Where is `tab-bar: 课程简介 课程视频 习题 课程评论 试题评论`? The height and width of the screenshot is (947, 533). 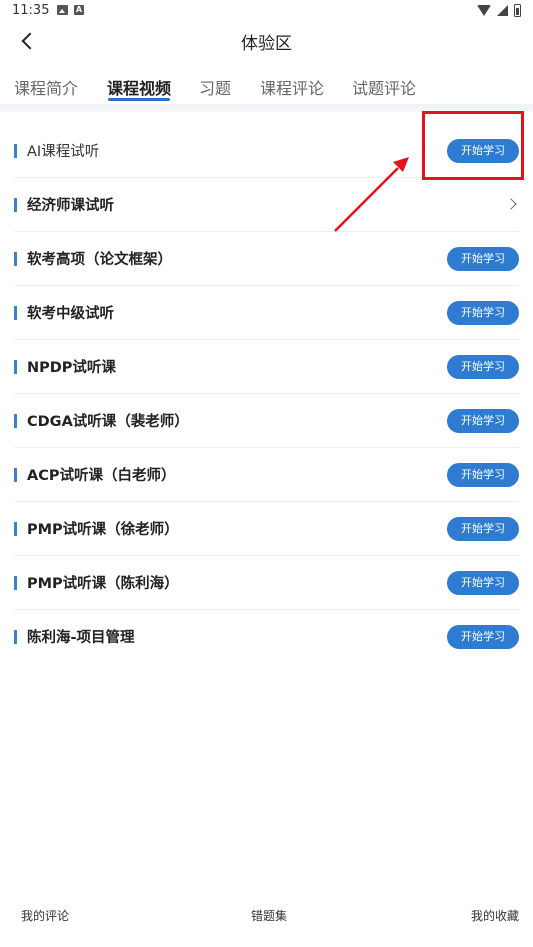 tab-bar: 课程简介 课程视频 习题 课程评论 试题评论 is located at coordinates (266, 88).